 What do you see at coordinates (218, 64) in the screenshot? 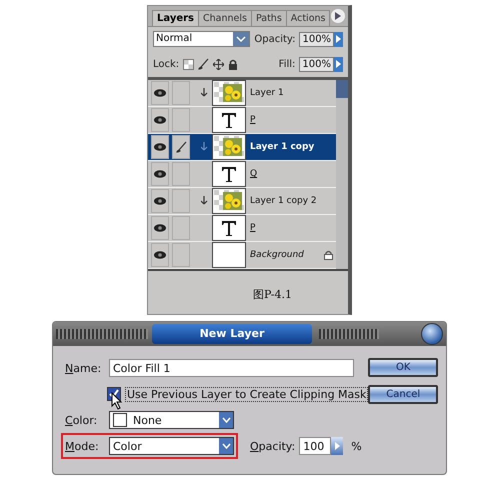
I see `move-icon` at bounding box center [218, 64].